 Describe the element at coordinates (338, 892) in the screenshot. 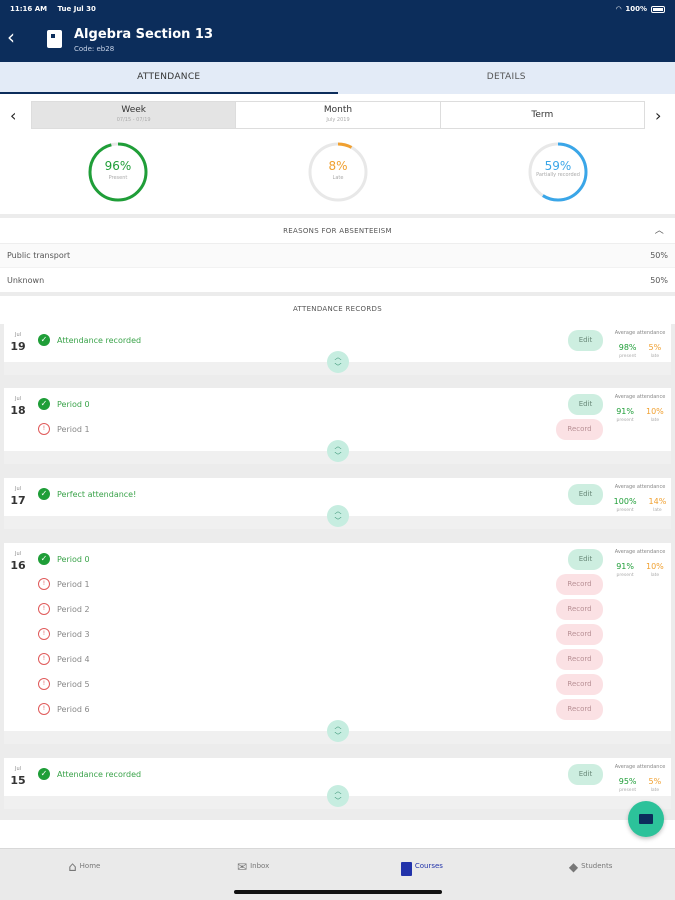

I see `home-indicator` at that location.